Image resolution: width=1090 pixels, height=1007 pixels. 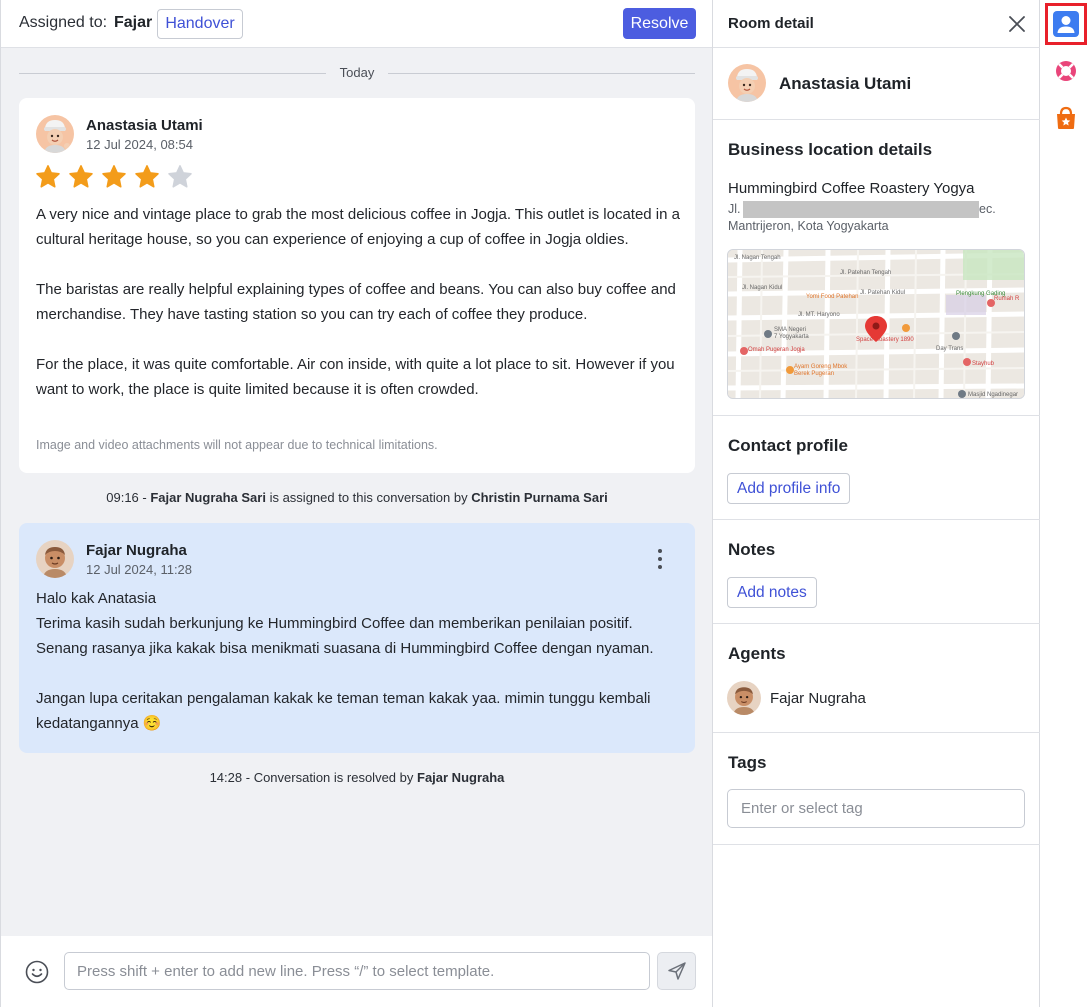 What do you see at coordinates (983, 364) in the screenshot?
I see `map-label: Stayhub` at bounding box center [983, 364].